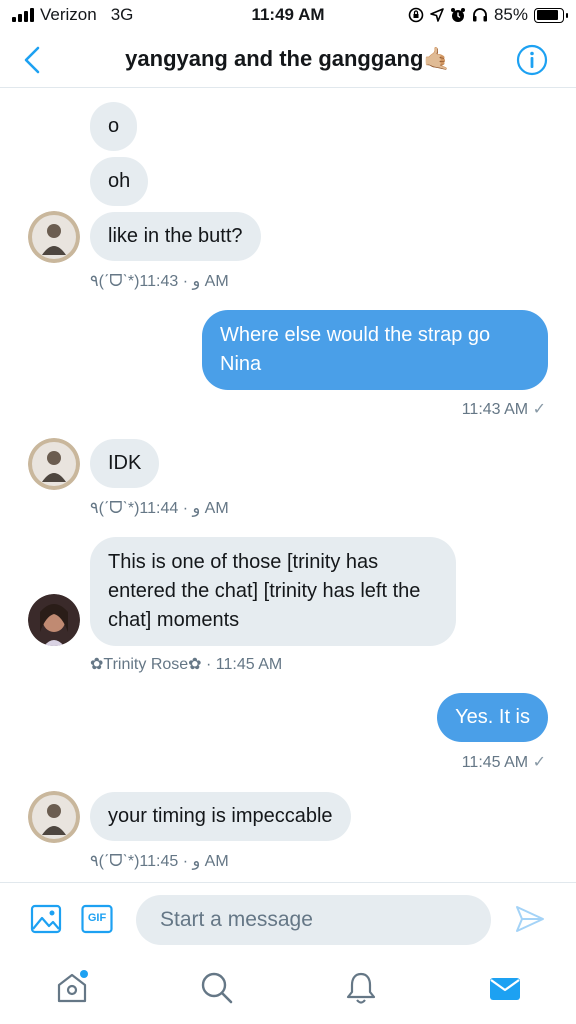 The height and width of the screenshot is (1024, 576). What do you see at coordinates (495, 409) in the screenshot?
I see `message-time: 11:43 AM` at bounding box center [495, 409].